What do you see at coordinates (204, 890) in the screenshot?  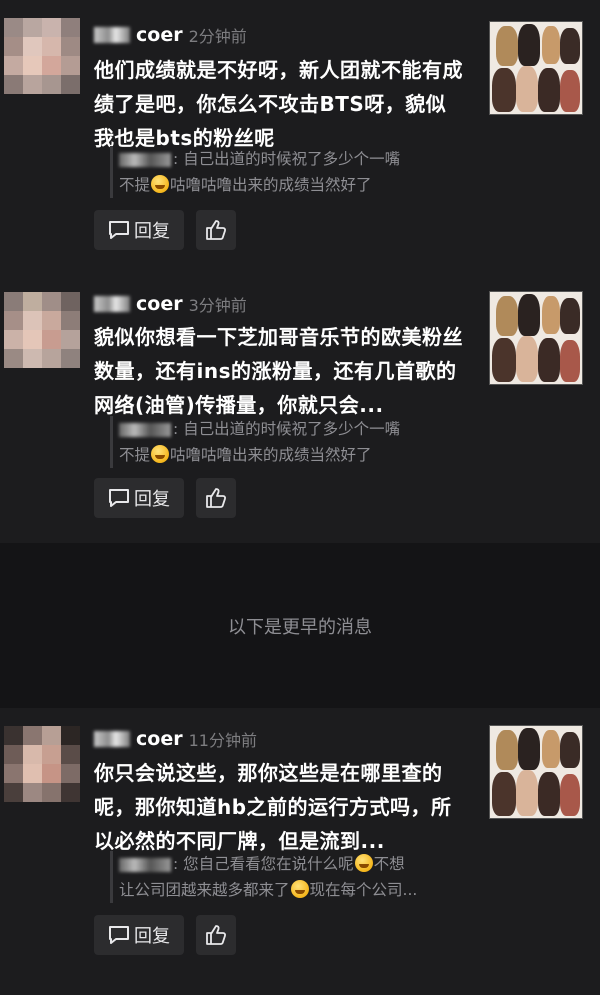 I see `quote-text: 让公司团越来越多都来了` at bounding box center [204, 890].